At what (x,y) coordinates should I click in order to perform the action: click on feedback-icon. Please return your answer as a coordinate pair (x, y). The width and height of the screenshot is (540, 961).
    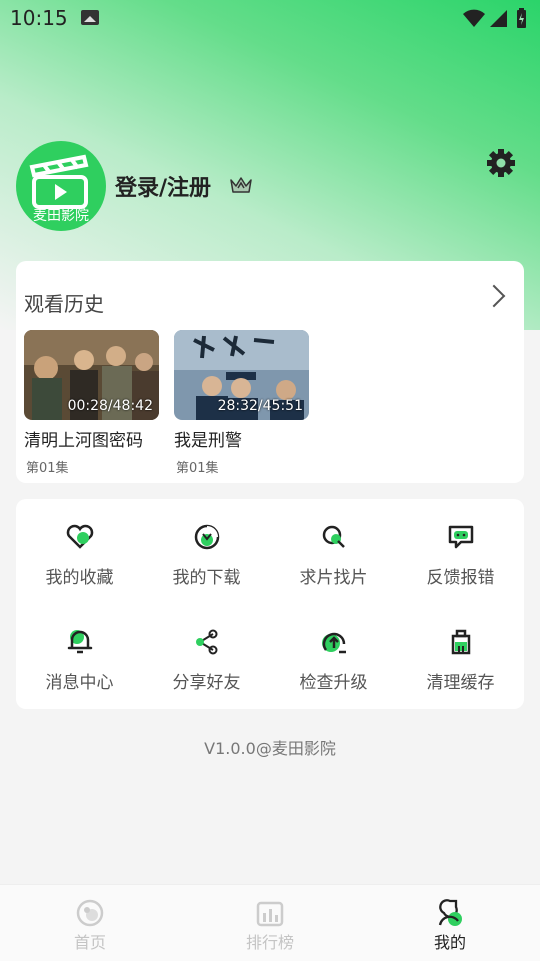
    Looking at the image, I should click on (461, 537).